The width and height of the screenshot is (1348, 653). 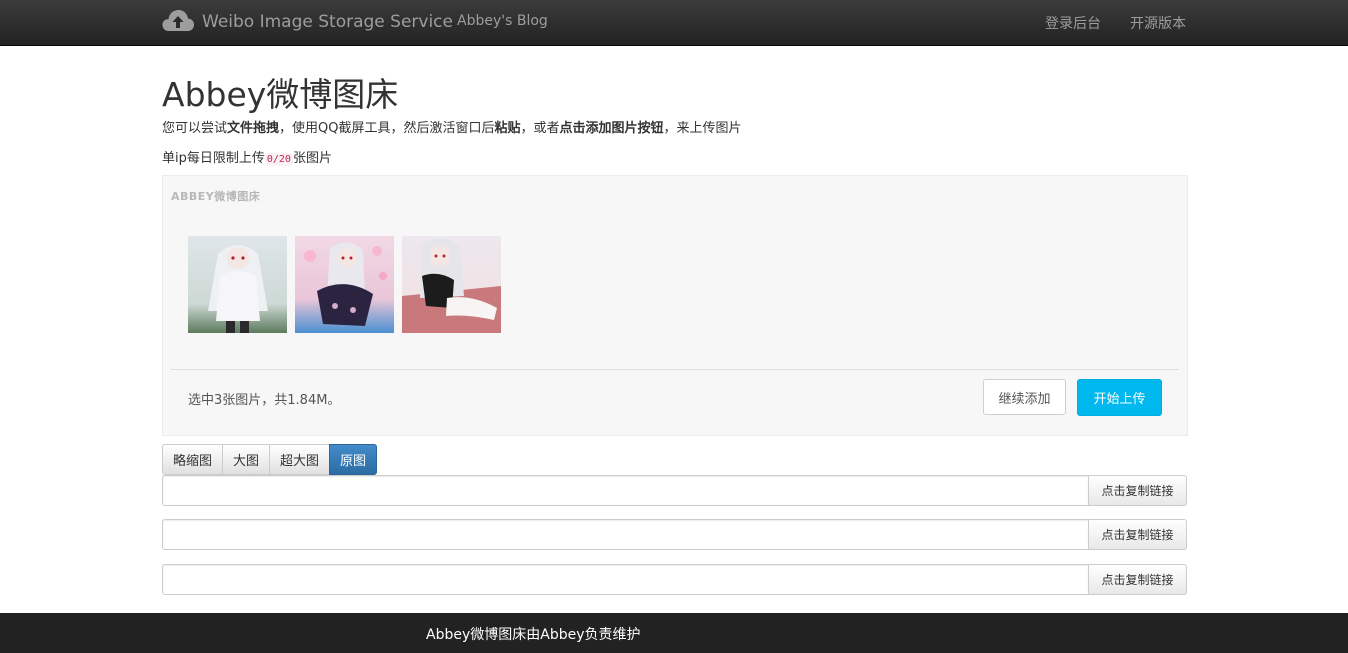 What do you see at coordinates (1024, 397) in the screenshot?
I see `continue-add-button: 继续添加` at bounding box center [1024, 397].